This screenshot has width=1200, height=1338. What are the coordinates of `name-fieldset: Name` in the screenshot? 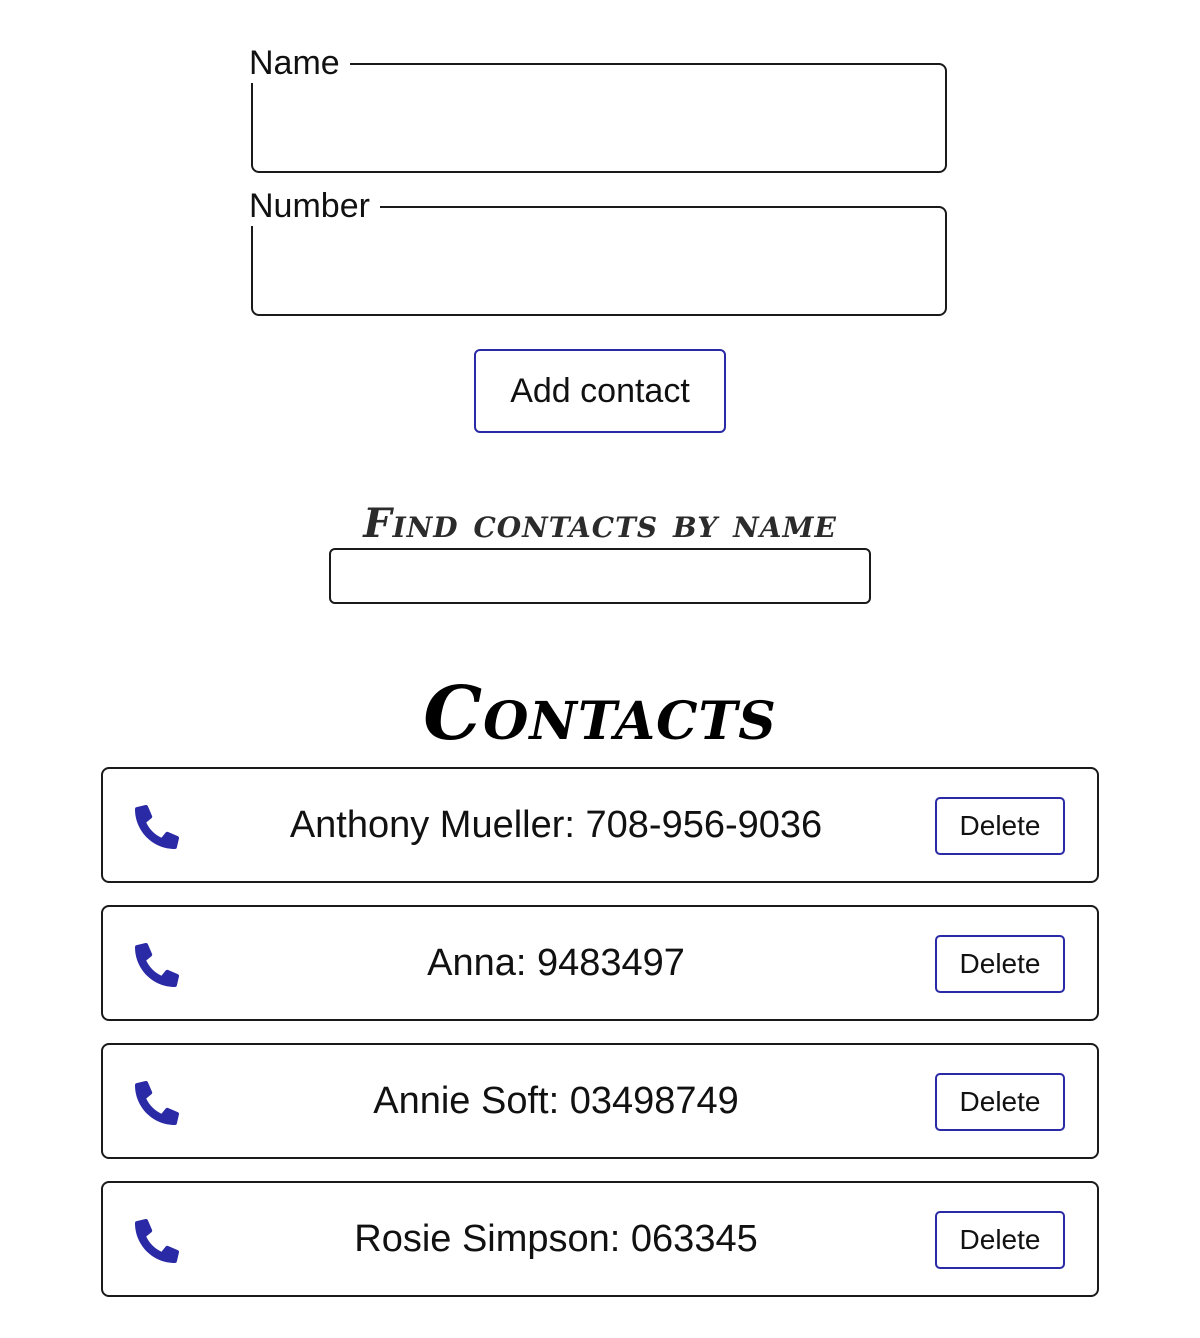 It's located at (598, 108).